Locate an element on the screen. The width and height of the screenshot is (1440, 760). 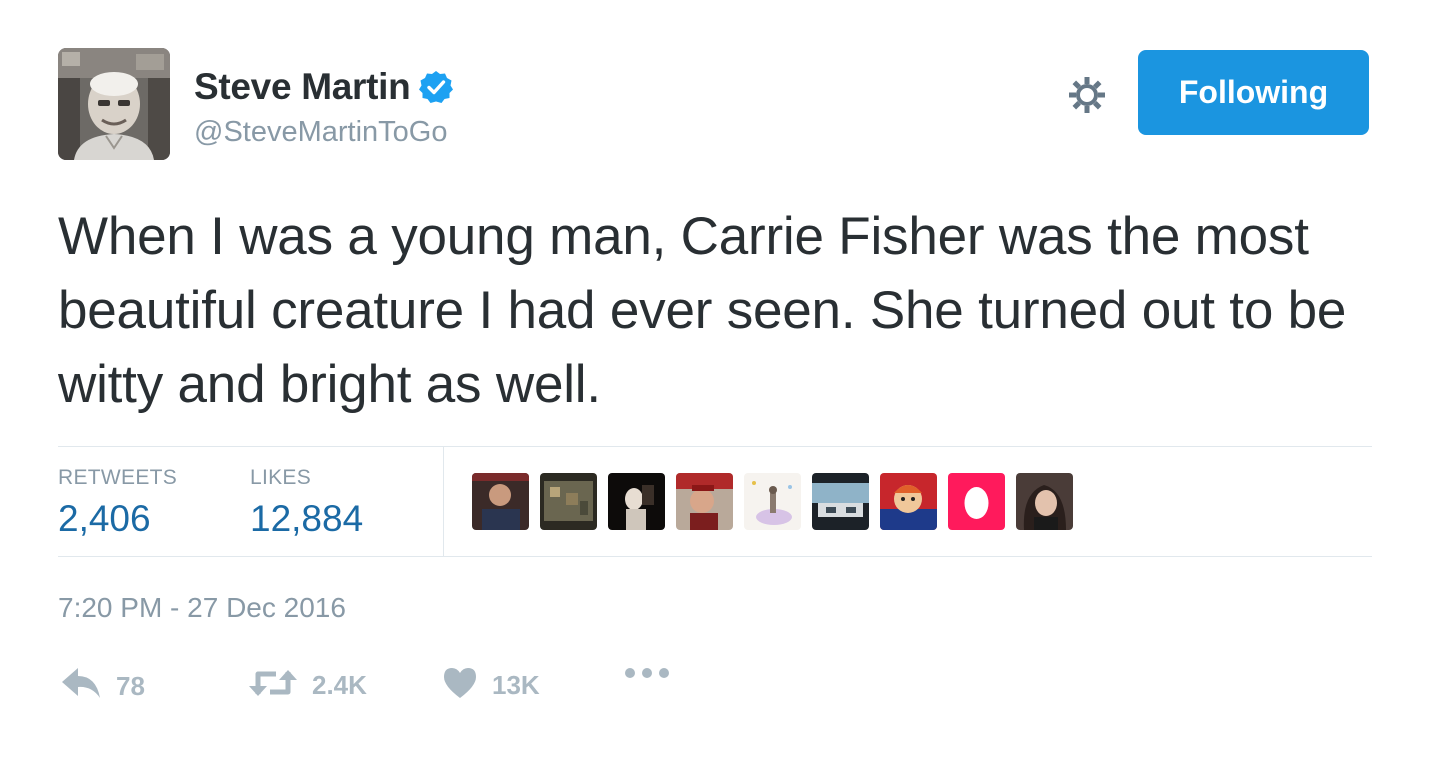
retweets-stat: RETWEETS 2,406 is located at coordinates (117, 503).